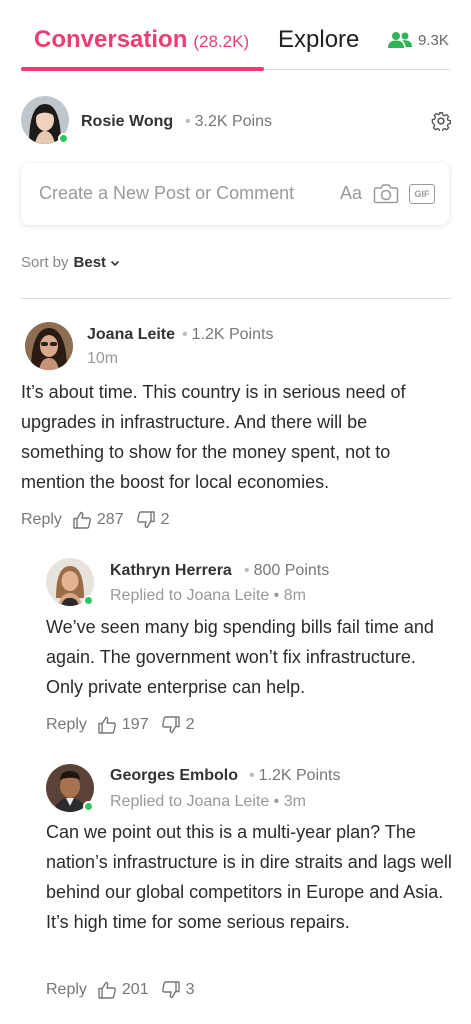  I want to click on post-composer: Create a New Post or Comment Aa GIF, so click(235, 194).